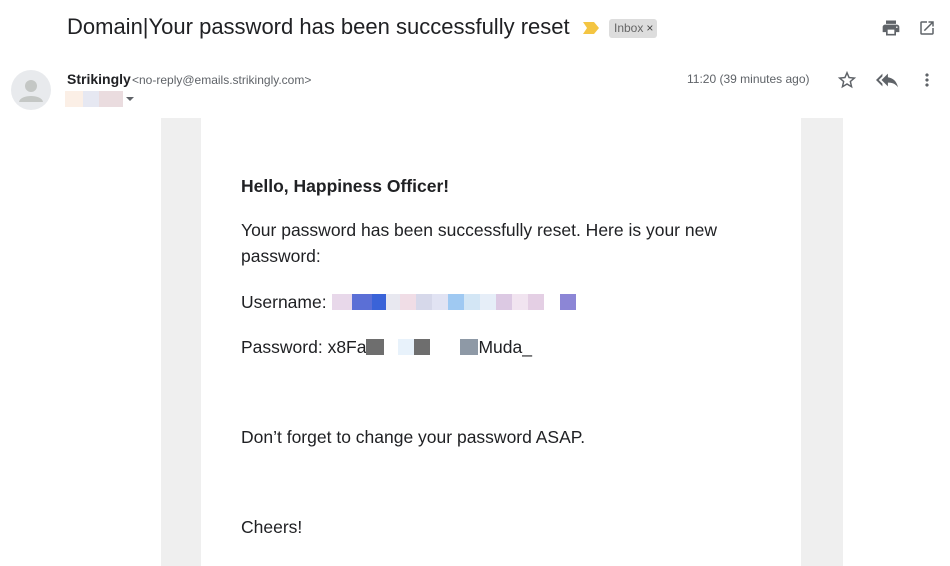  I want to click on email-closing: Cheers!, so click(272, 527).